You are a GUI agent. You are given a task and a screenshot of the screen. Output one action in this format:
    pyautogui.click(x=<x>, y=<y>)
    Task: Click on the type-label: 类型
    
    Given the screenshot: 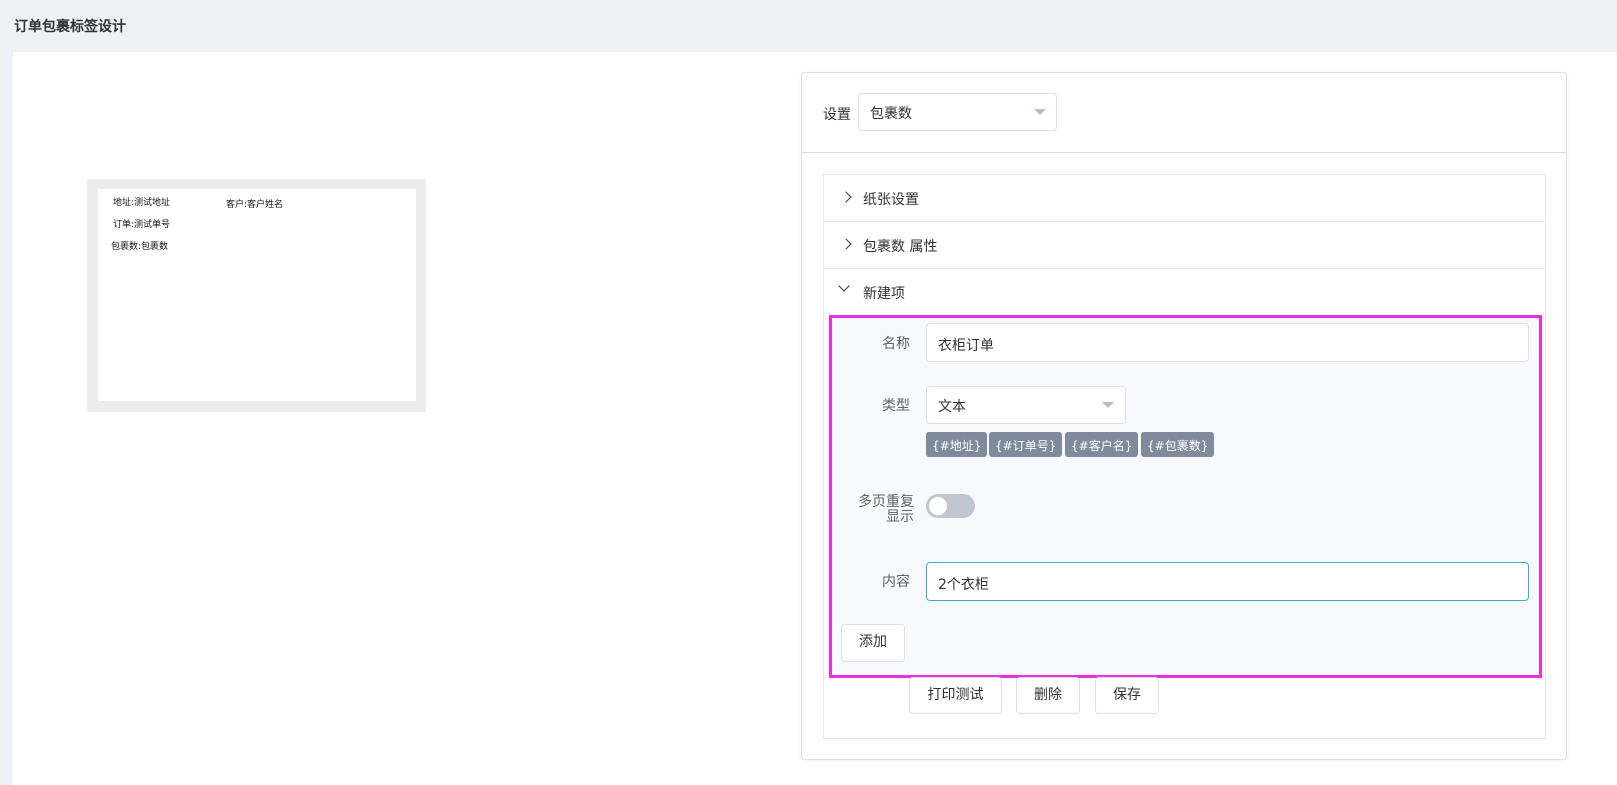 What is the action you would take?
    pyautogui.click(x=896, y=406)
    